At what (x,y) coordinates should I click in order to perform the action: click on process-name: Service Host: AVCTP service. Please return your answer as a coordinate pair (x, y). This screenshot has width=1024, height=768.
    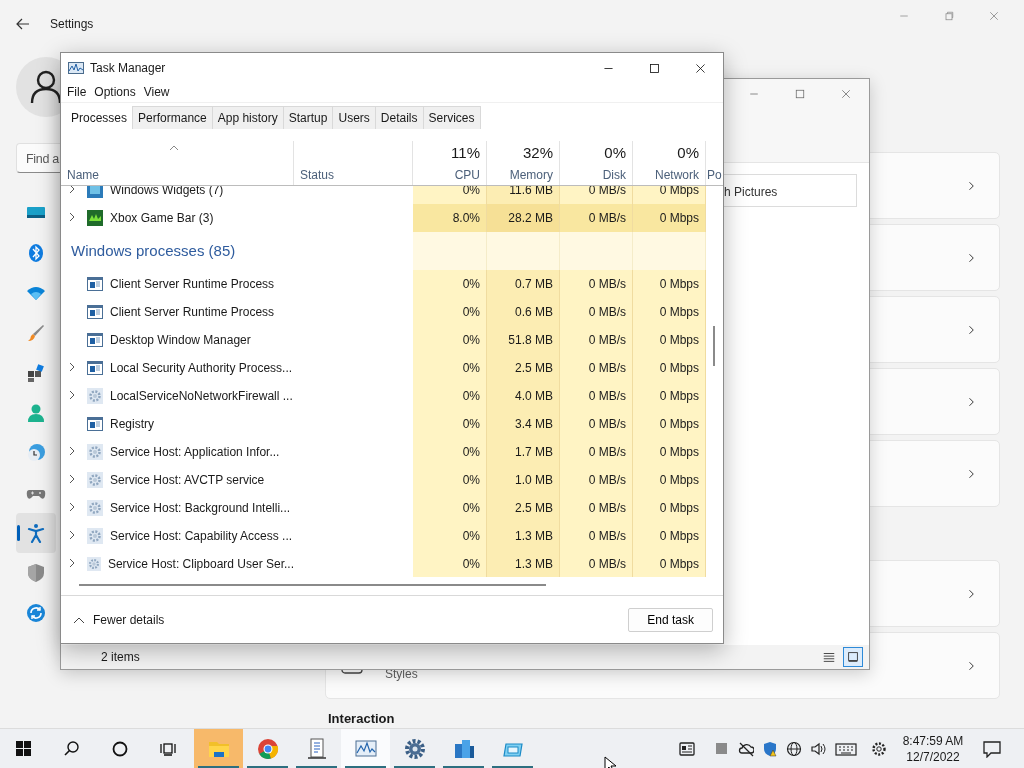
    Looking at the image, I should click on (187, 480).